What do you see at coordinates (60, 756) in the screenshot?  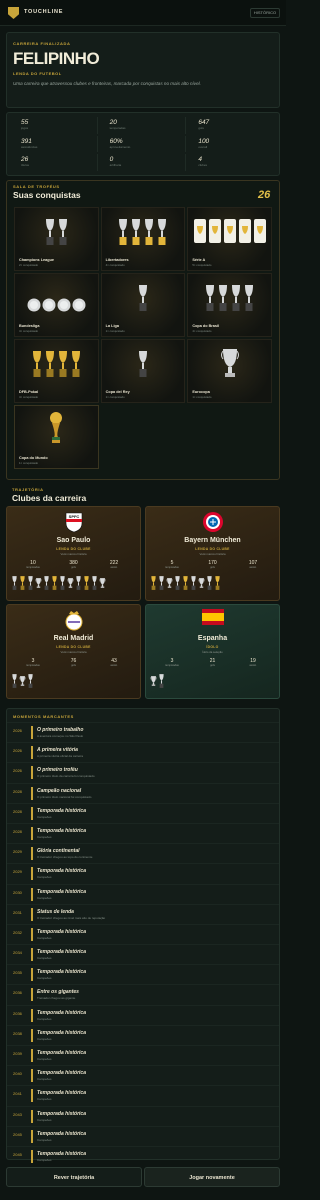 I see `moment-description: A primeira vitória oficial da carreira` at bounding box center [60, 756].